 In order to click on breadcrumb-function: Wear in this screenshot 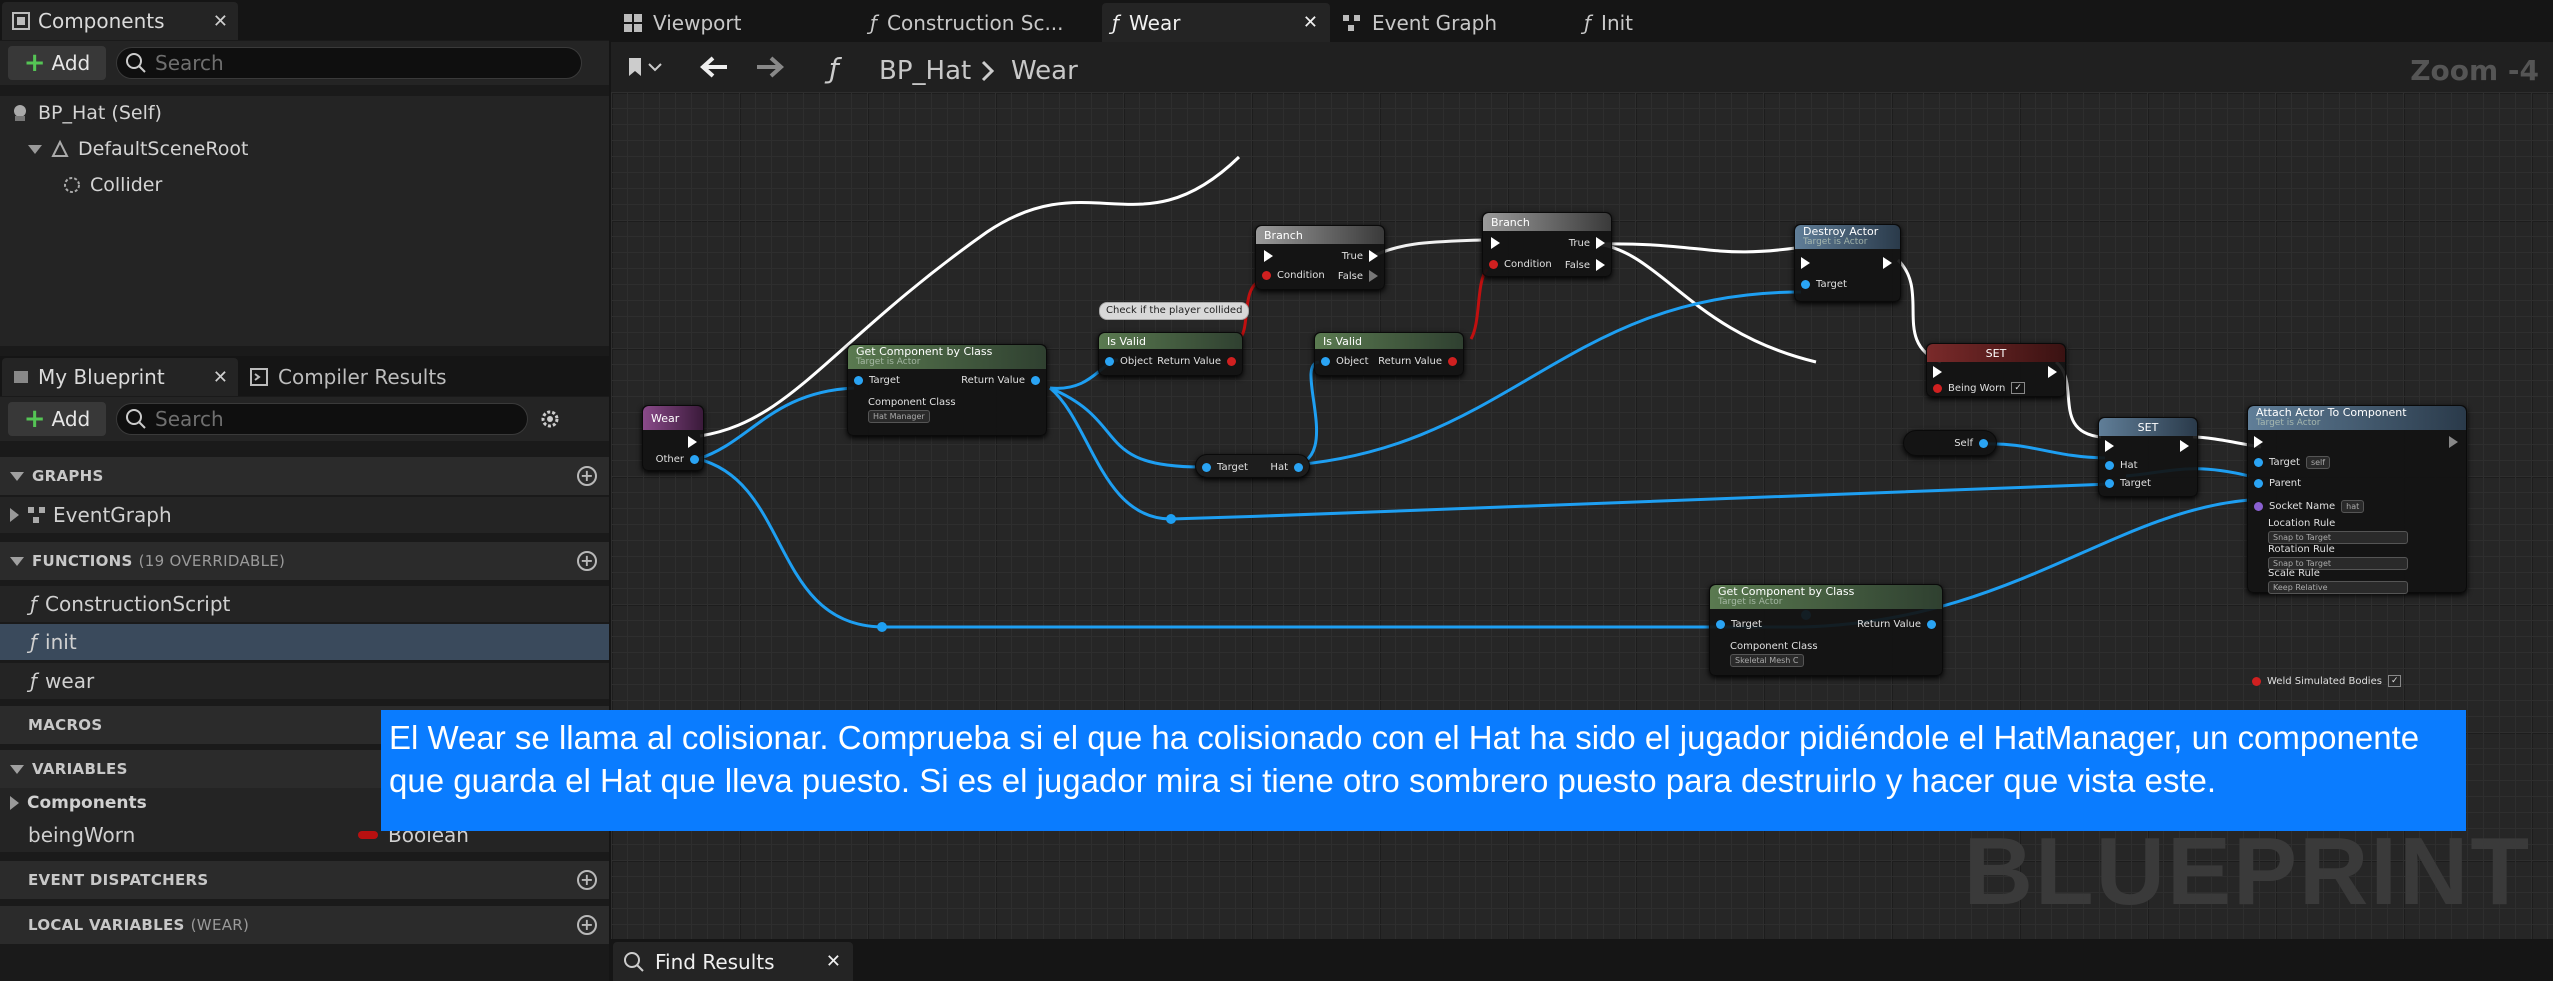, I will do `click(1044, 71)`.